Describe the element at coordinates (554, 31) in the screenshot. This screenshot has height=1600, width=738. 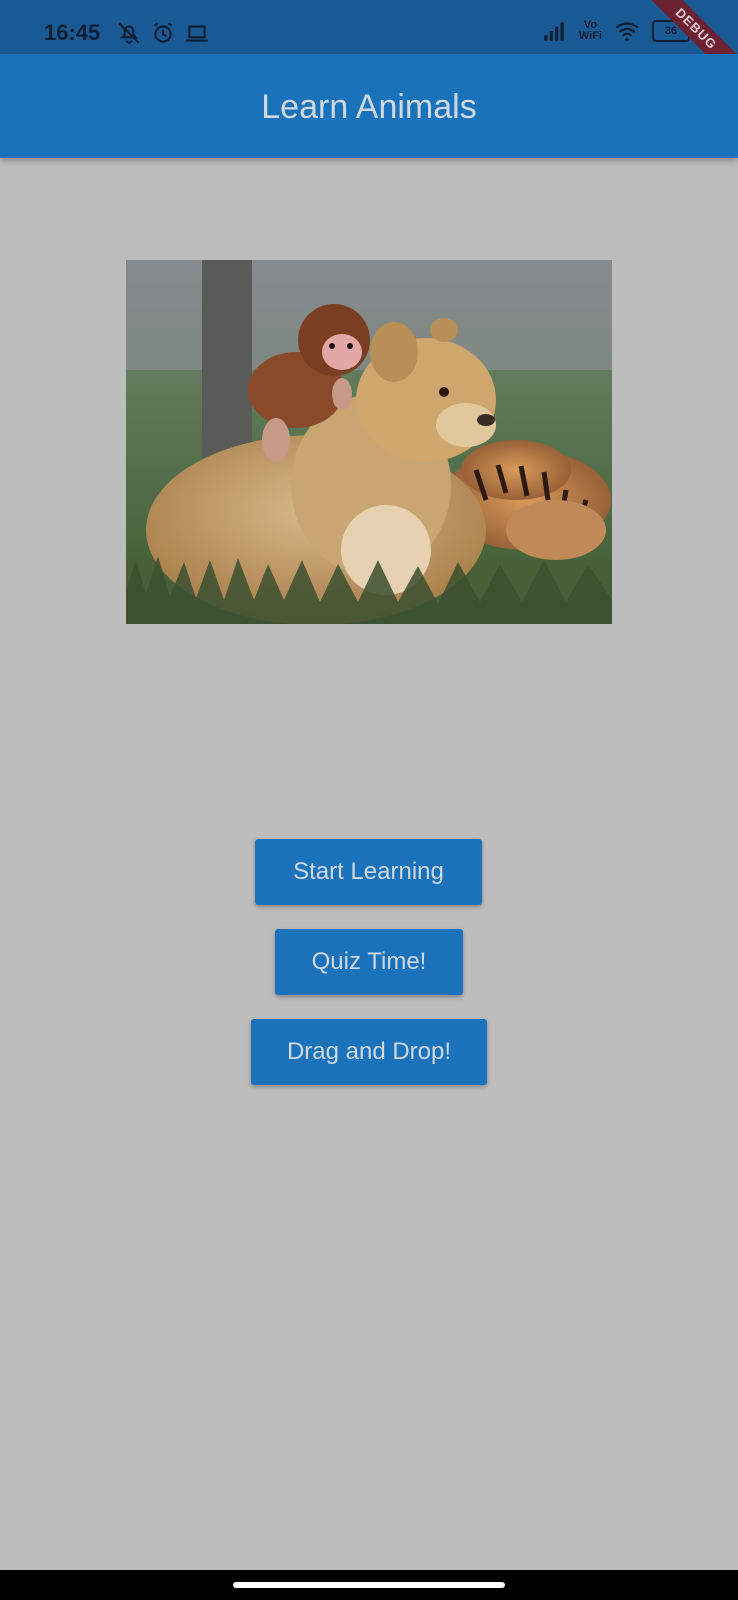
I see `signal-icon` at that location.